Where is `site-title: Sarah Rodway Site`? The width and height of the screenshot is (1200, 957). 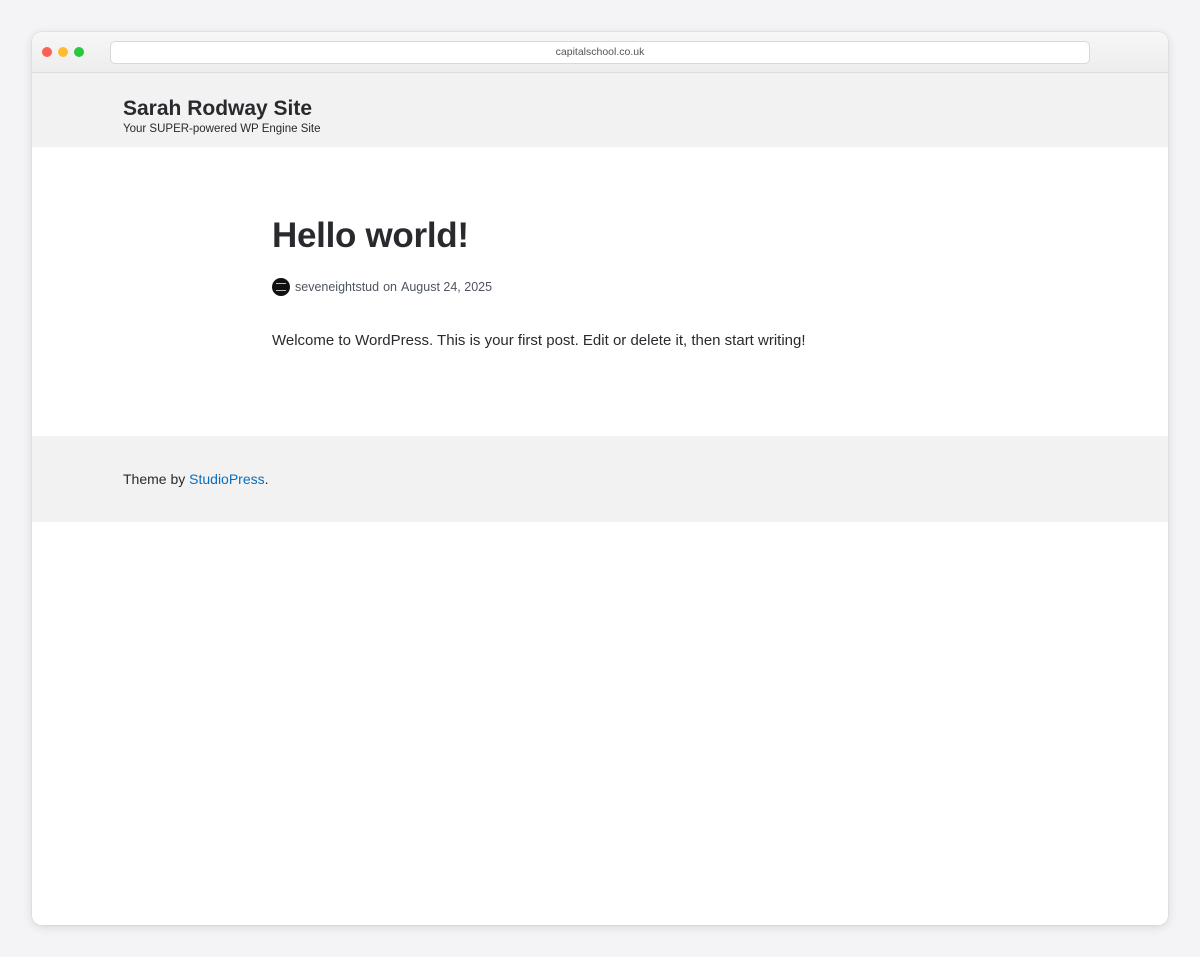
site-title: Sarah Rodway Site is located at coordinates (217, 109).